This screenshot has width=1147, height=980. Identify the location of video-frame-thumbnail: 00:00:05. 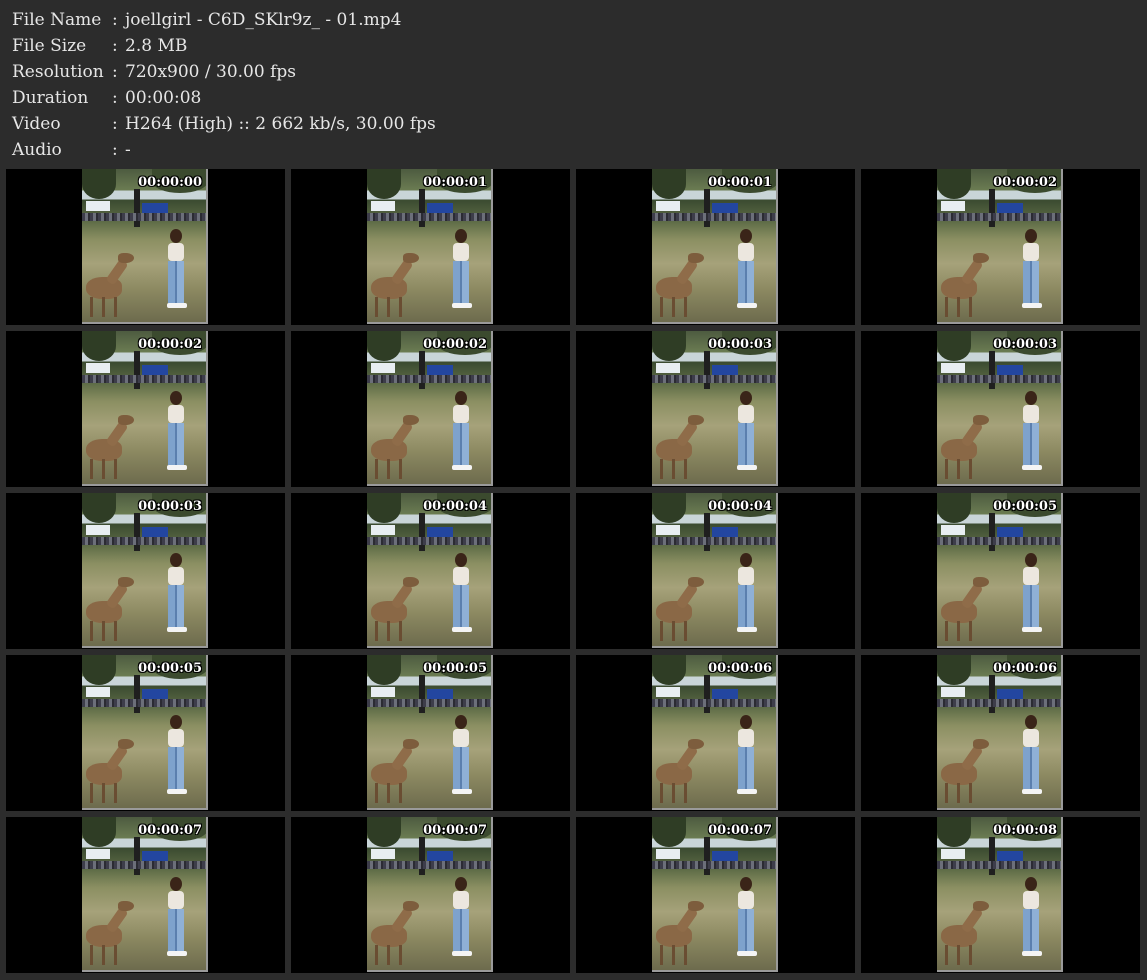
(145, 732).